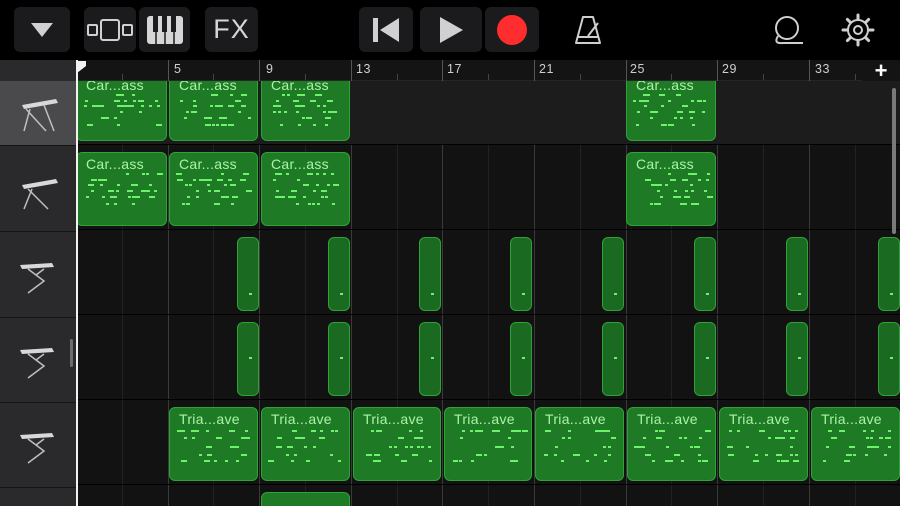 This screenshot has width=900, height=506. What do you see at coordinates (894, 161) in the screenshot?
I see `vertical-scrollbar` at bounding box center [894, 161].